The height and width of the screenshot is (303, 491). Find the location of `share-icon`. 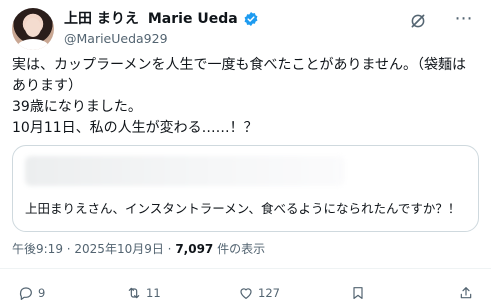

share-icon is located at coordinates (466, 293).